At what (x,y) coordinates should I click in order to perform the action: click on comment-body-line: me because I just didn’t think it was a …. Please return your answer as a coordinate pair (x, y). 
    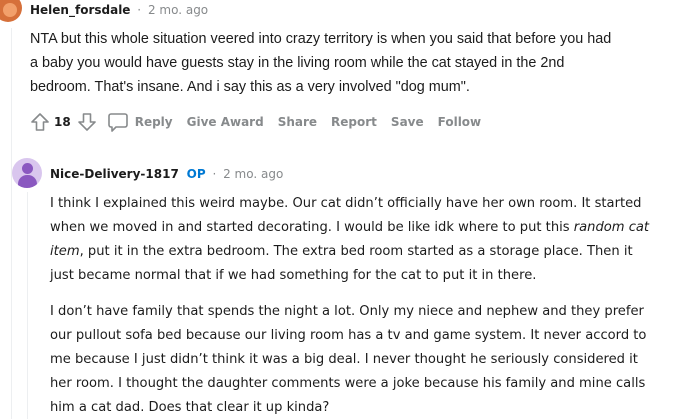
    Looking at the image, I should click on (344, 359).